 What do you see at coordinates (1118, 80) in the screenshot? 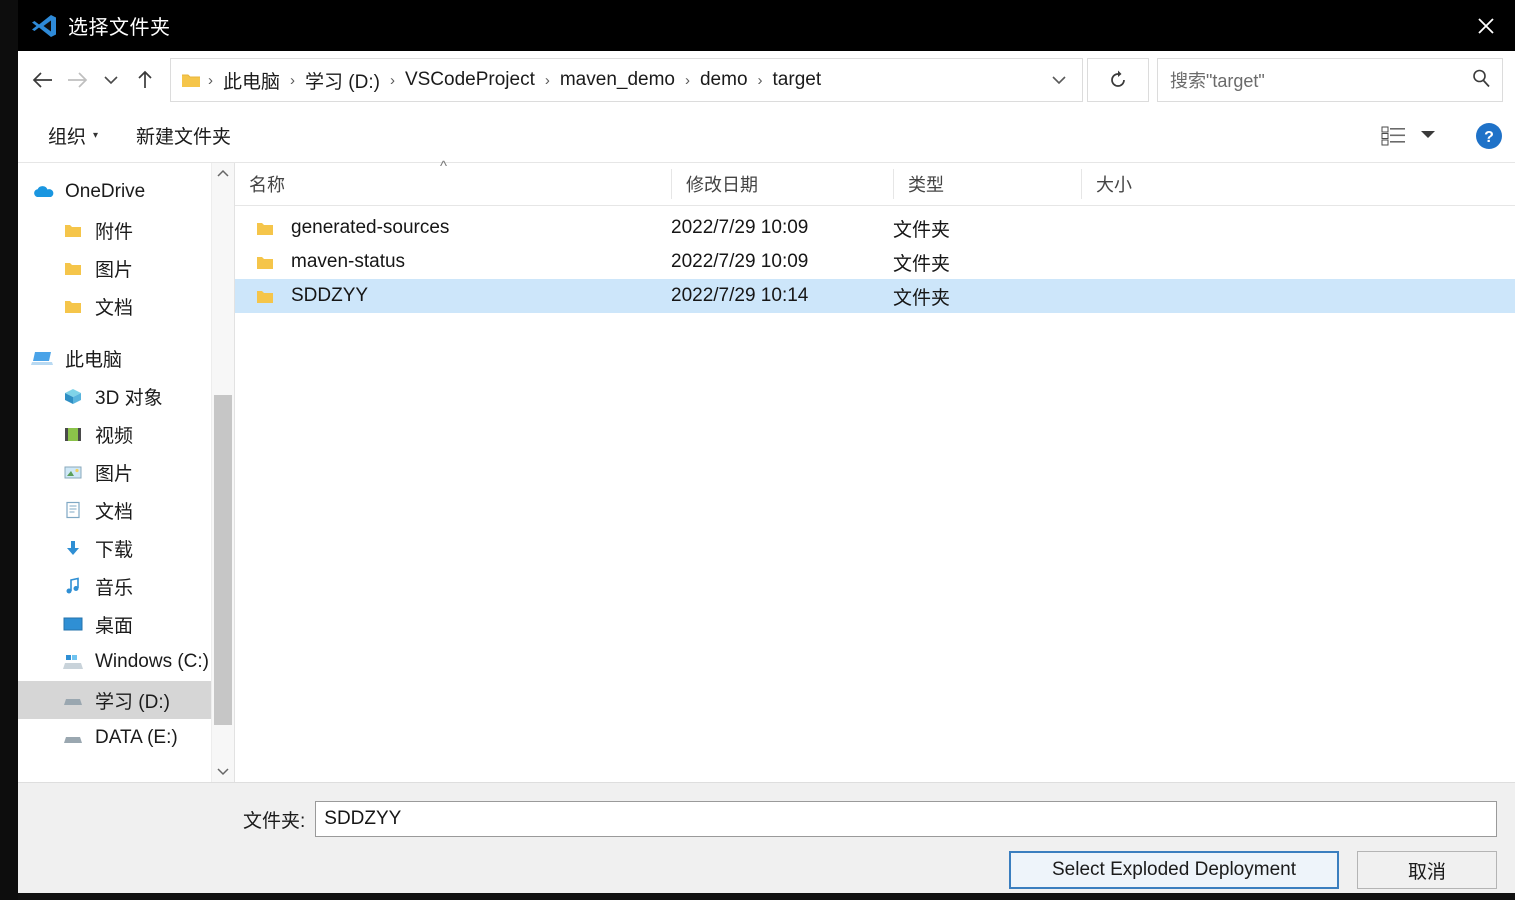
I see `refresh-button` at bounding box center [1118, 80].